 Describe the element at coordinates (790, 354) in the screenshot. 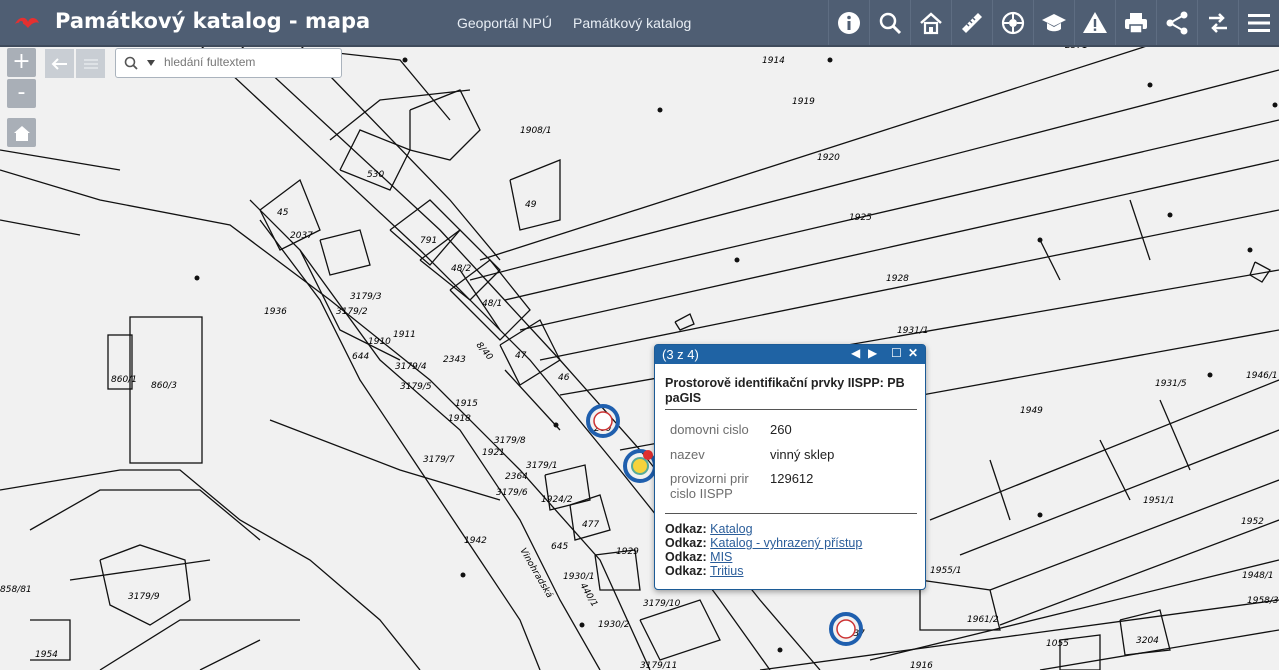

I see `popup-header: (3 z 4) ◀ ▶ ☐ ✕` at that location.